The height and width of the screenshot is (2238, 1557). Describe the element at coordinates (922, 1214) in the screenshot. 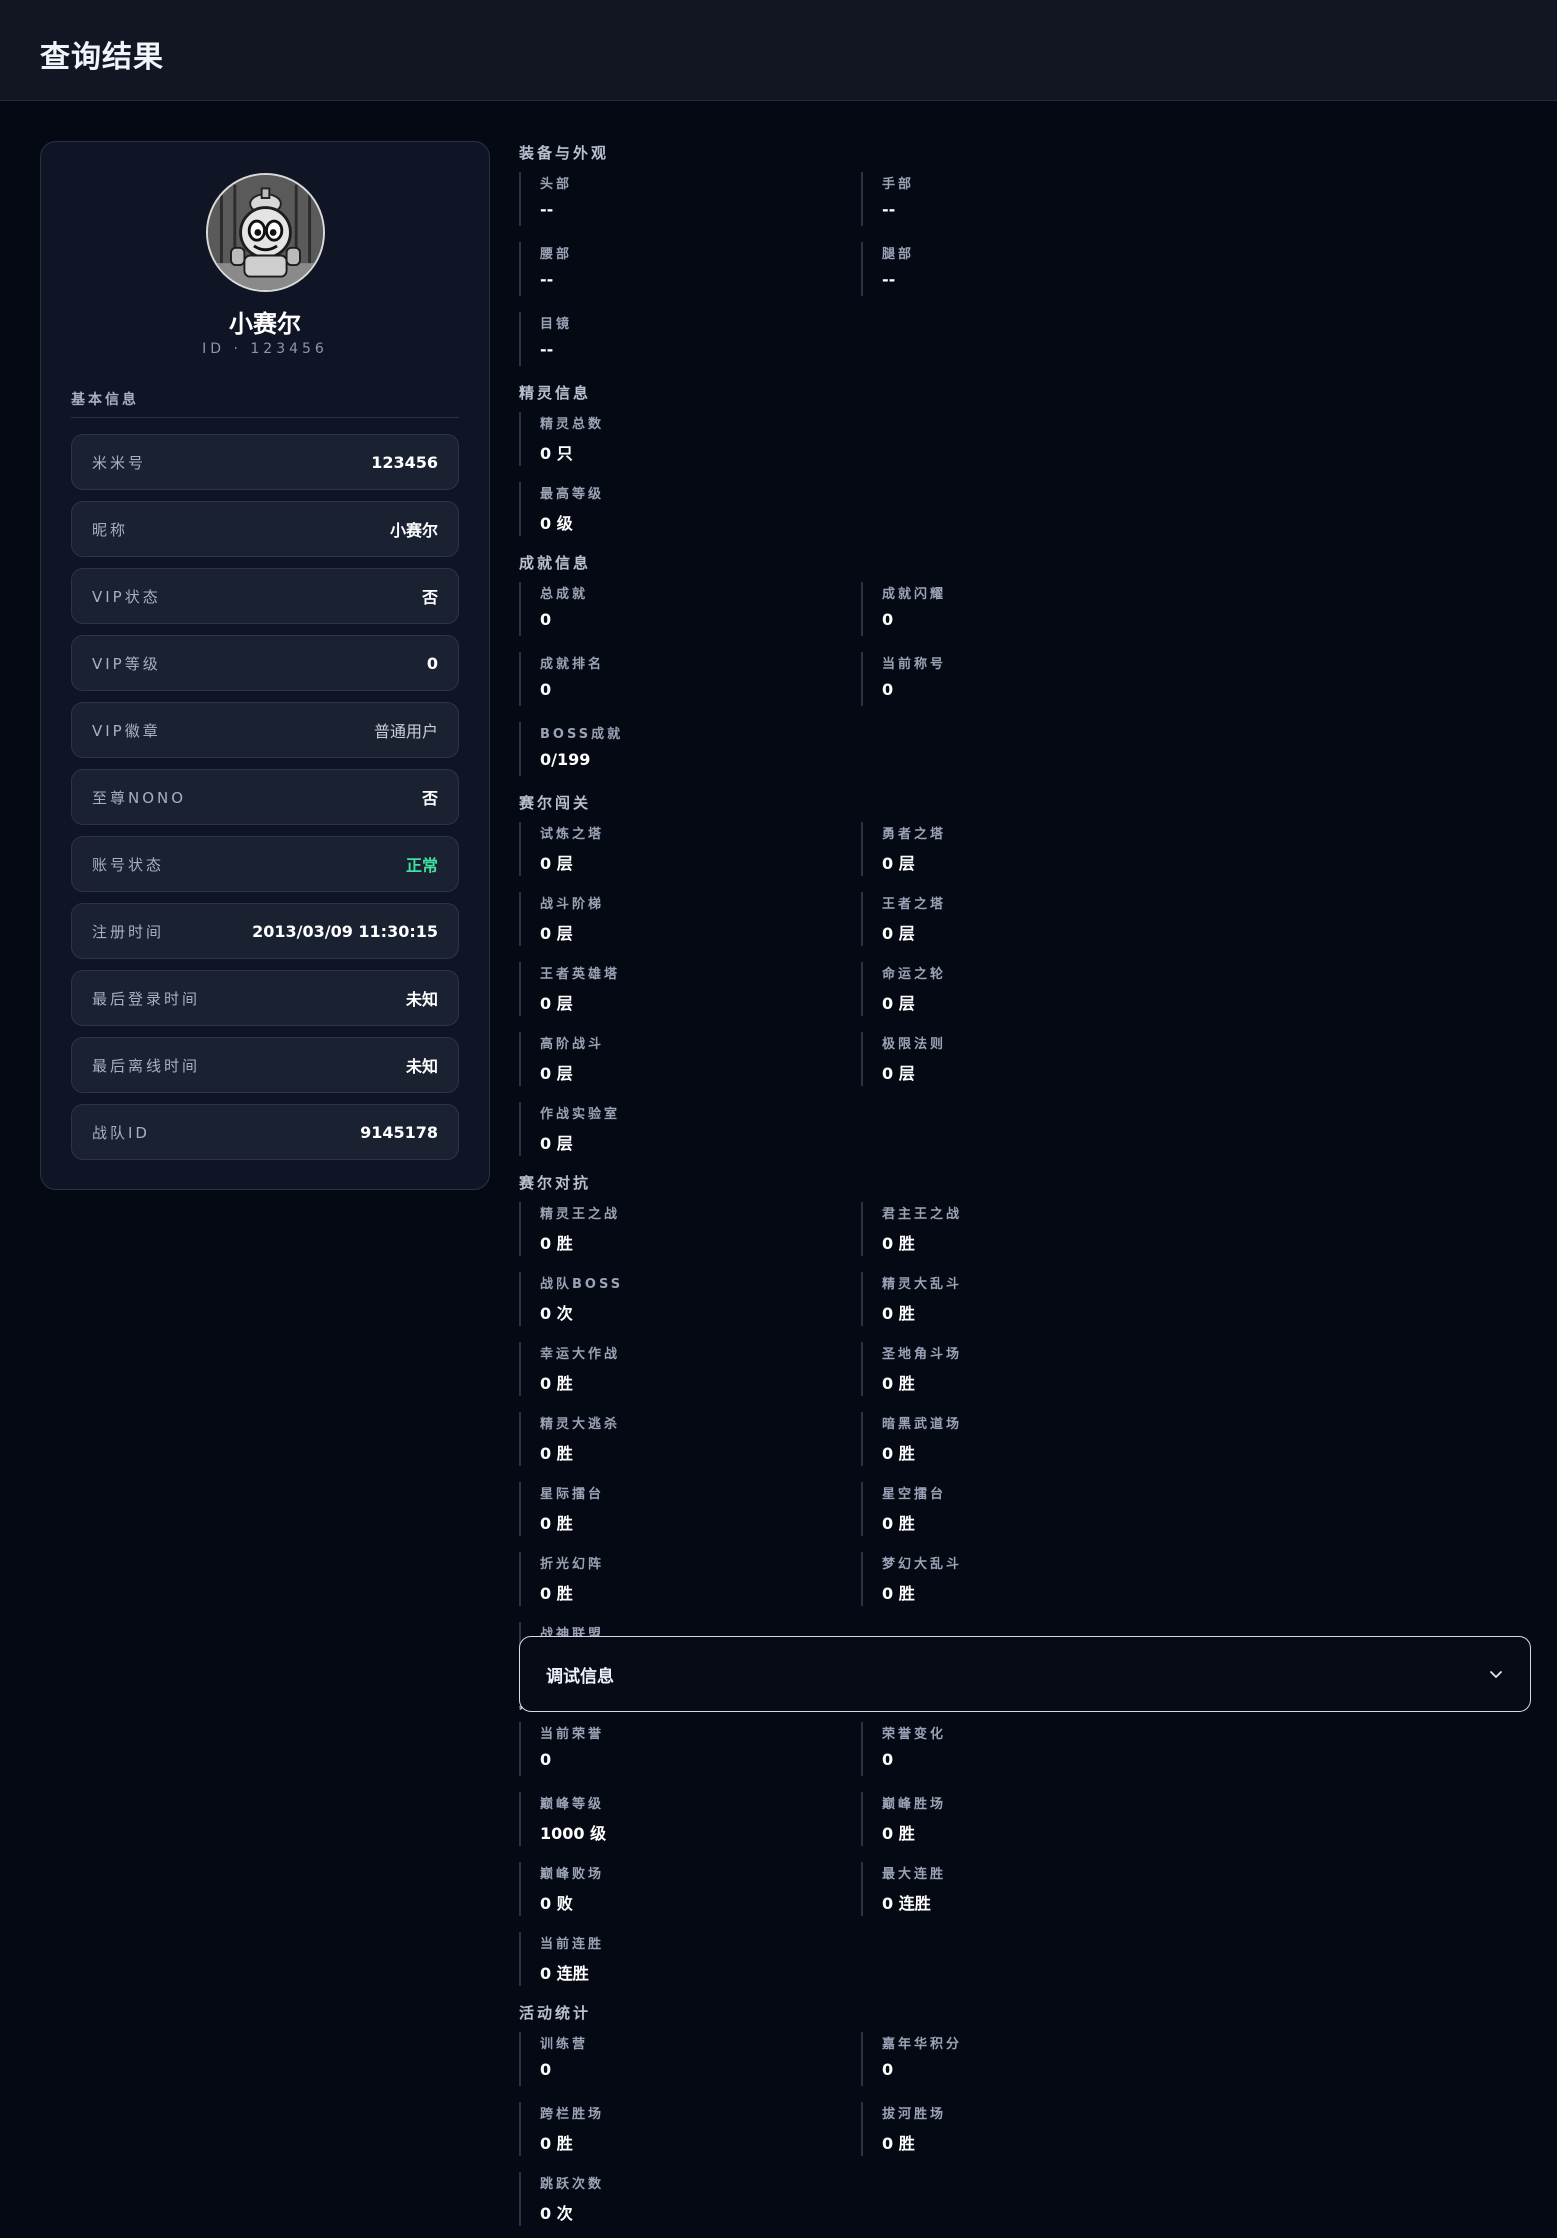

I see `stat-label: 君主王之战` at that location.